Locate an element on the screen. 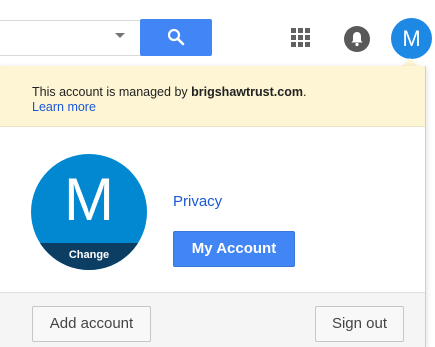 The image size is (435, 347). account-avatar-button: M is located at coordinates (411, 38).